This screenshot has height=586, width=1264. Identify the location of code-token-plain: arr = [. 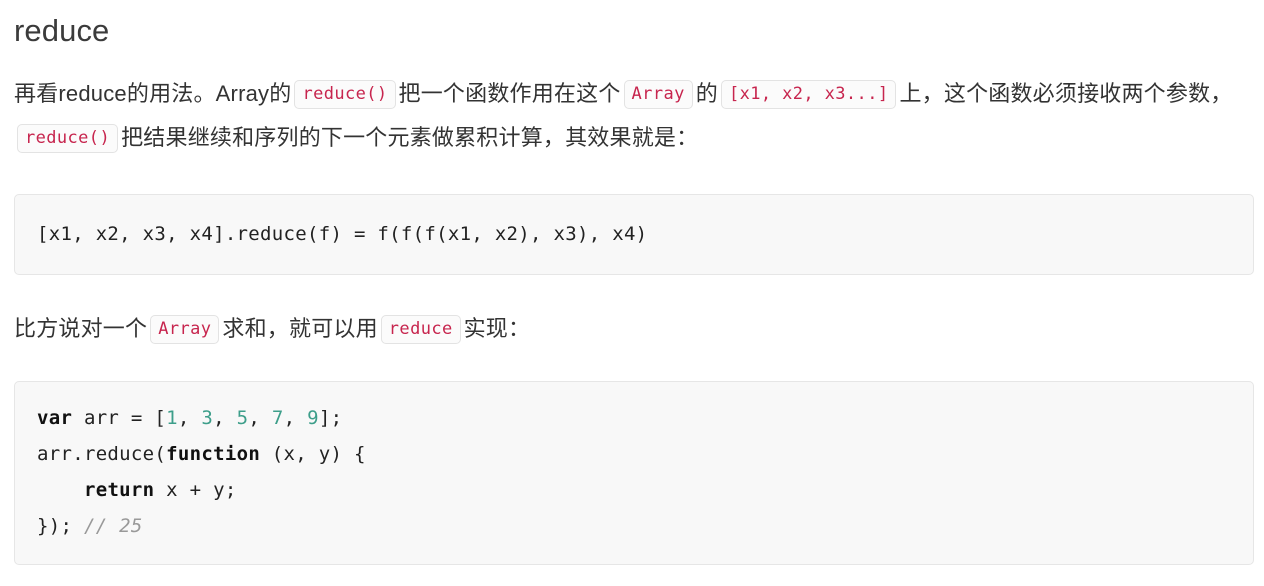
(119, 418).